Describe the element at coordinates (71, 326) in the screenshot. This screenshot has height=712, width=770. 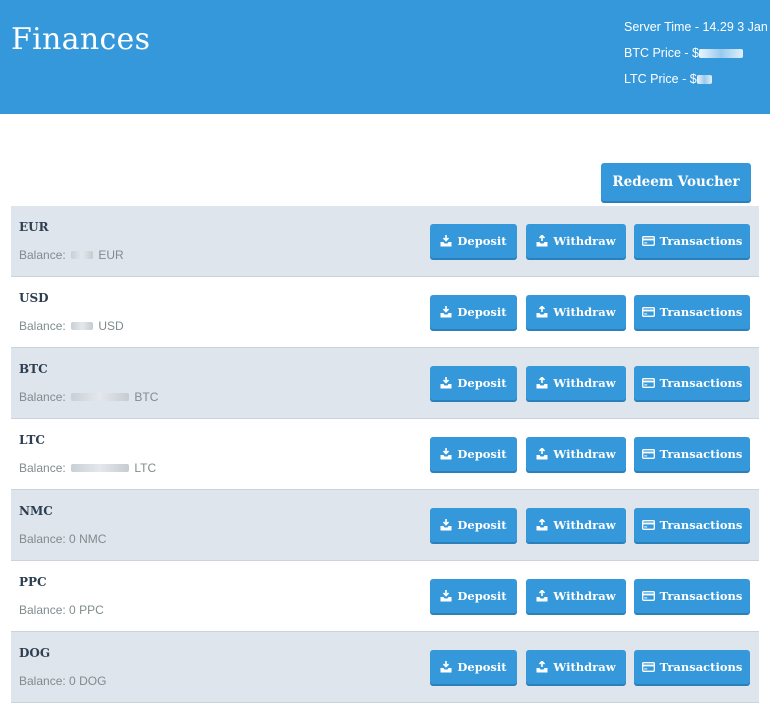
I see `currency-balance: Balance: USD` at that location.